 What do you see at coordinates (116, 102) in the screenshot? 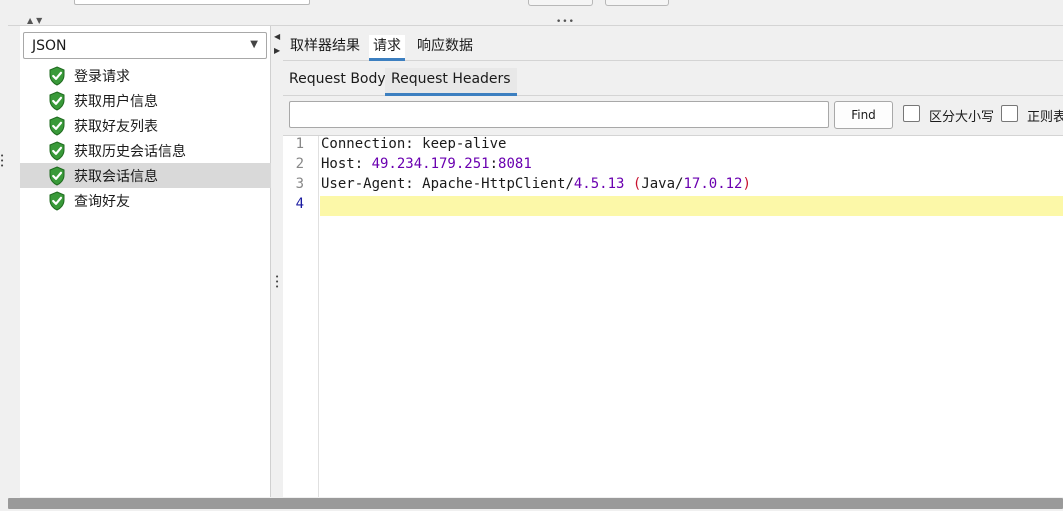
I see `tree-item-label: 获取用户信息` at bounding box center [116, 102].